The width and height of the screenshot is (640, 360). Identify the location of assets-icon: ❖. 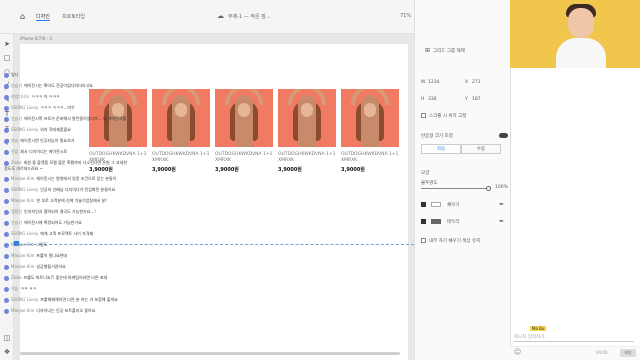
(7, 352).